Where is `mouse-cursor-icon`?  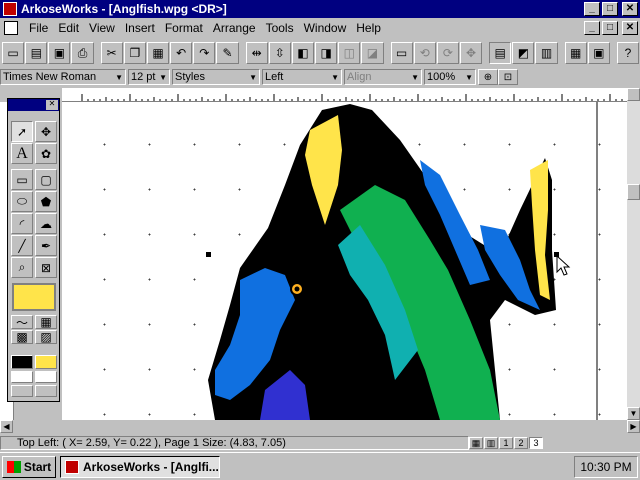
mouse-cursor-icon is located at coordinates (563, 265).